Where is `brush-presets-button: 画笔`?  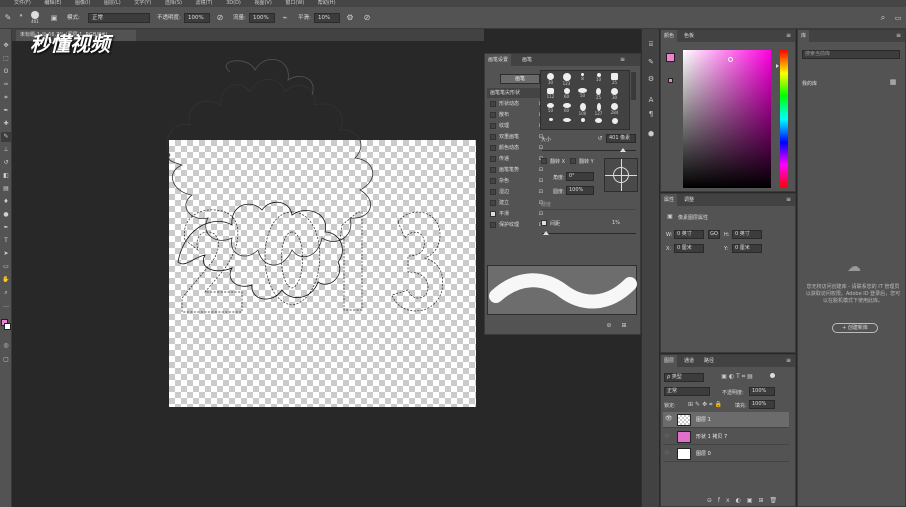
brush-presets-button: 画笔 is located at coordinates (520, 79).